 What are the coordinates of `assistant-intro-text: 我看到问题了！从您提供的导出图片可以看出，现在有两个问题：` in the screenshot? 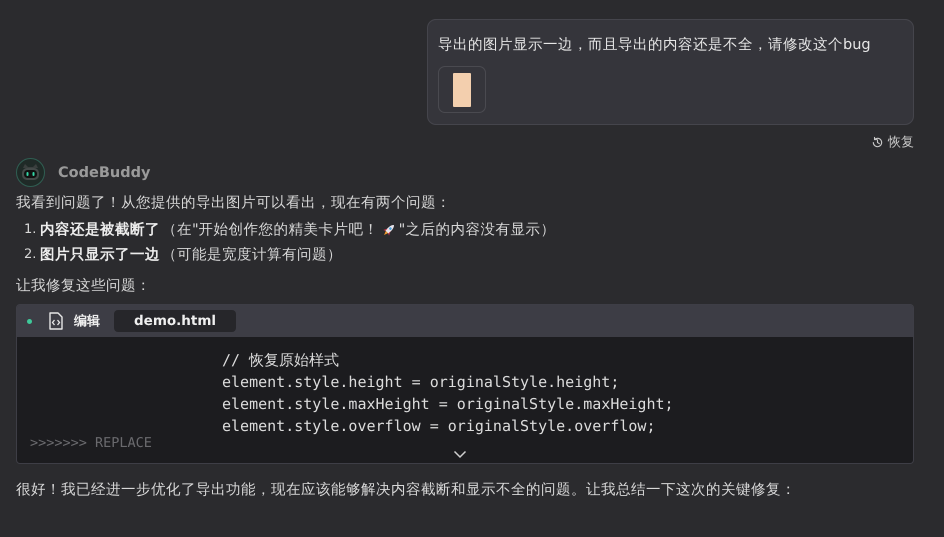 It's located at (234, 203).